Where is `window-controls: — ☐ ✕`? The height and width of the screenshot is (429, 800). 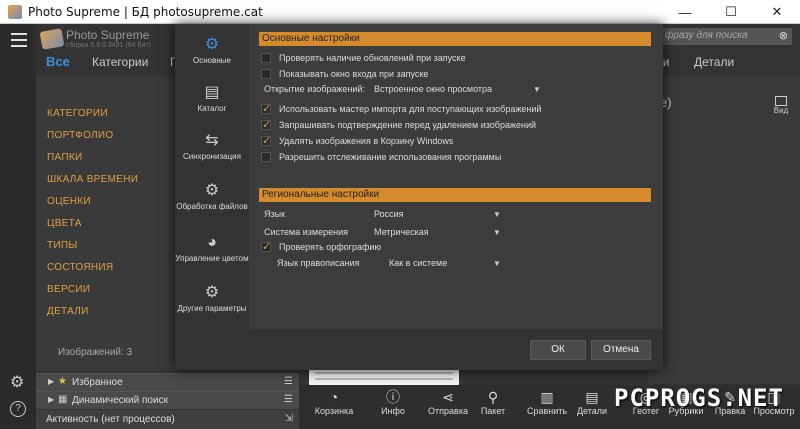
window-controls: — ☐ ✕ is located at coordinates (731, 12).